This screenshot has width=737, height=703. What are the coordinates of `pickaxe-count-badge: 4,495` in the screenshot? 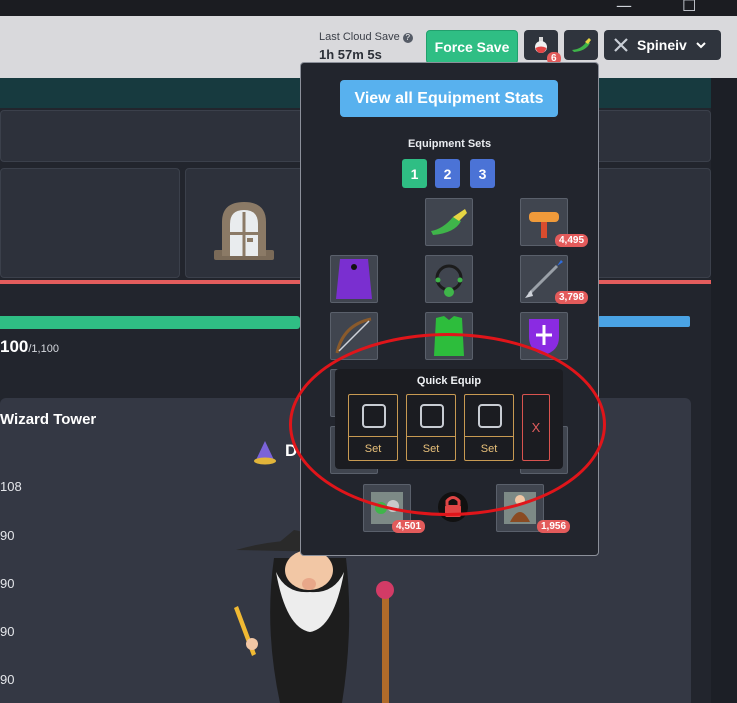 It's located at (572, 240).